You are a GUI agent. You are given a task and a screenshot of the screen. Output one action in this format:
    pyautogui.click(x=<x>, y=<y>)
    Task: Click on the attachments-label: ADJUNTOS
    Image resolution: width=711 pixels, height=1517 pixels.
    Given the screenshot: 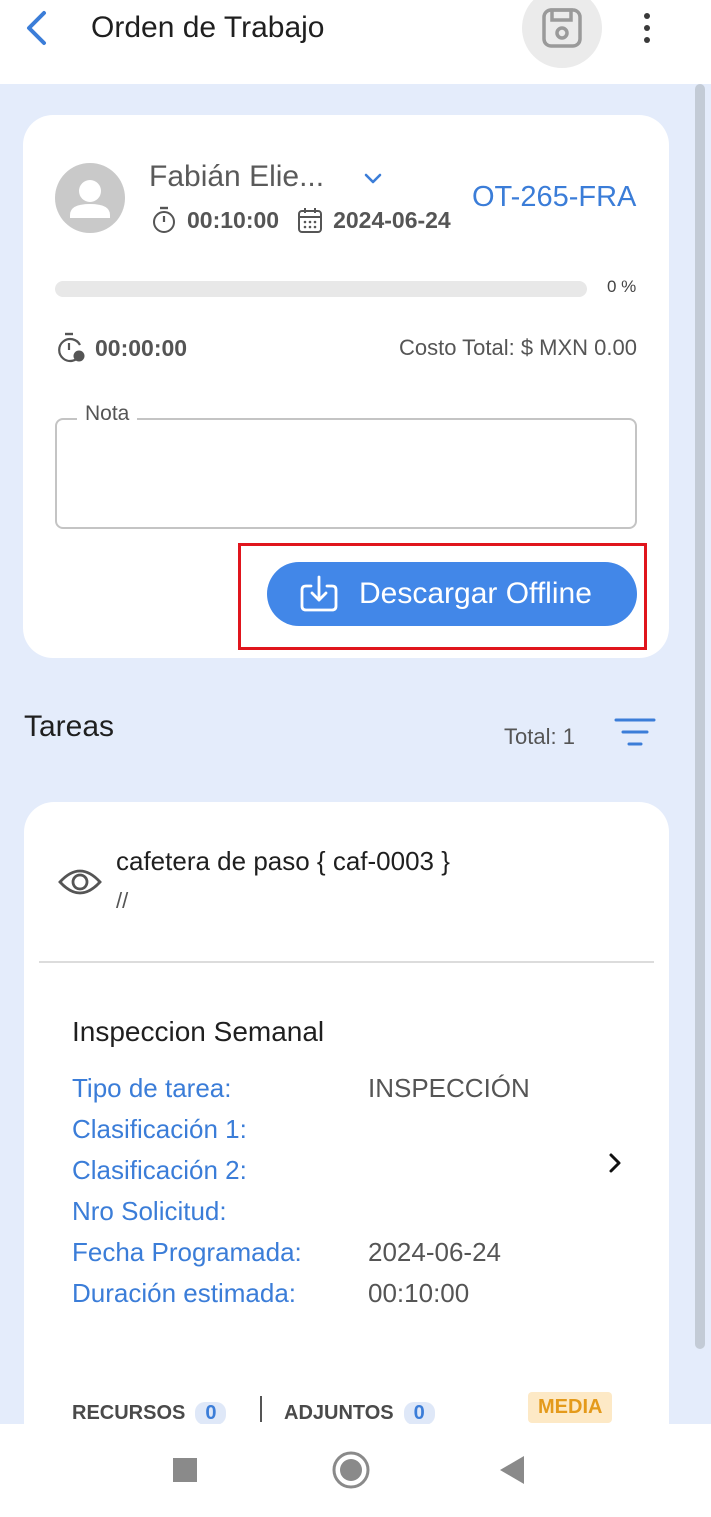 What is the action you would take?
    pyautogui.click(x=339, y=1413)
    